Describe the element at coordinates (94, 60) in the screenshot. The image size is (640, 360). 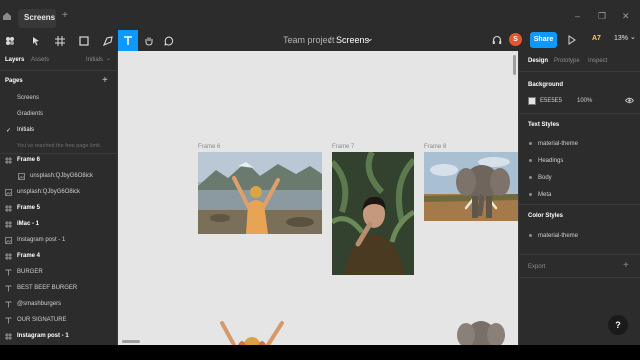
I see `page-selector: Initials` at that location.